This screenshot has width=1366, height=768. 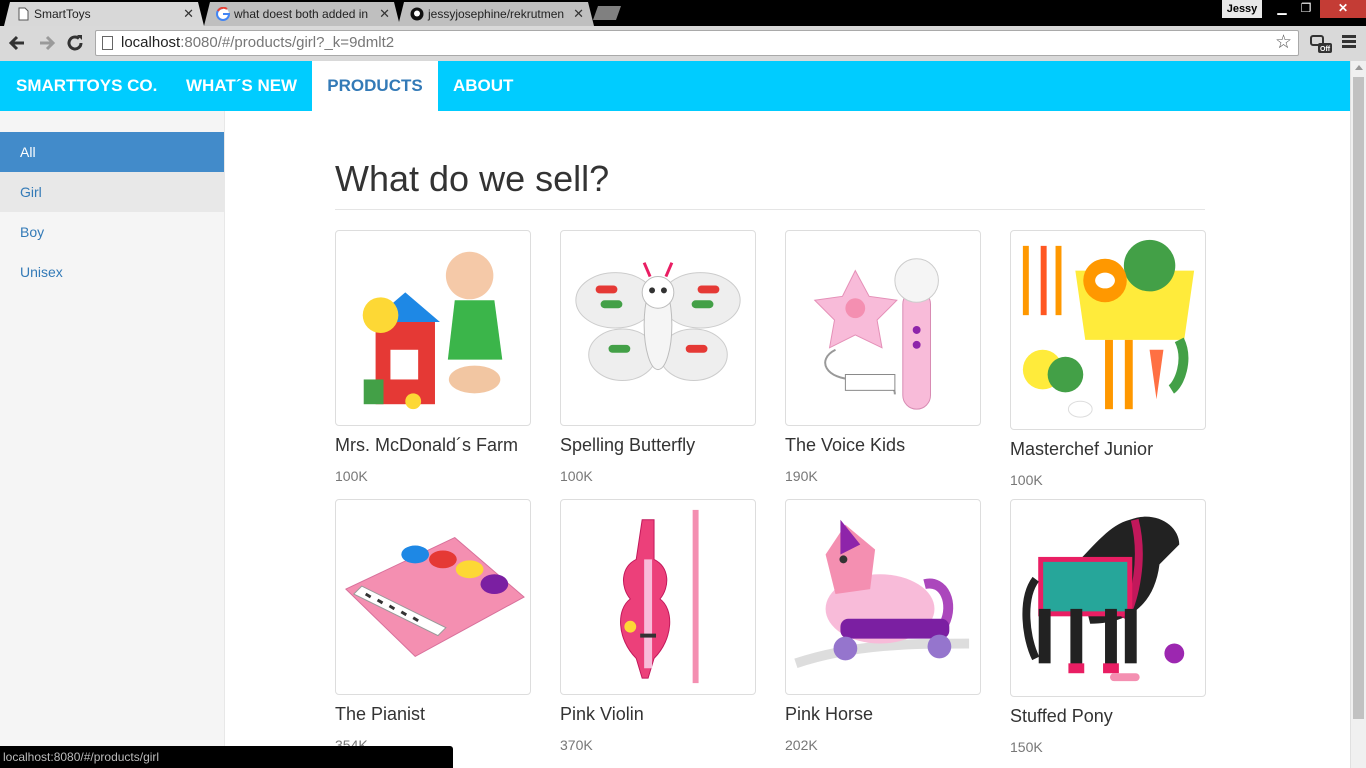 What do you see at coordinates (675, 86) in the screenshot?
I see `site-navbar: SMARTTOYS CO. WHAT´S NEW PRODUCTS ABOUT` at bounding box center [675, 86].